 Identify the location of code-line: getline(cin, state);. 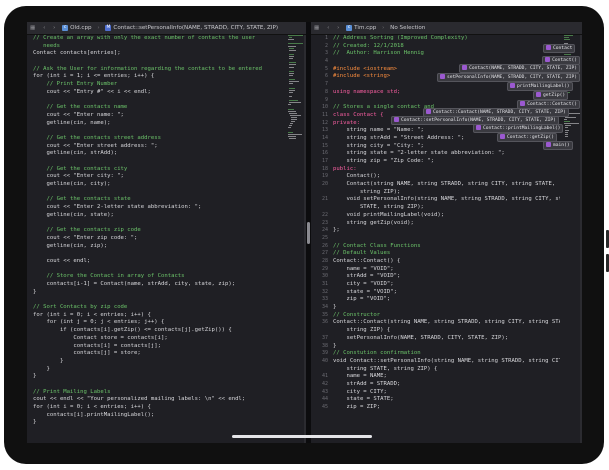
(155, 216).